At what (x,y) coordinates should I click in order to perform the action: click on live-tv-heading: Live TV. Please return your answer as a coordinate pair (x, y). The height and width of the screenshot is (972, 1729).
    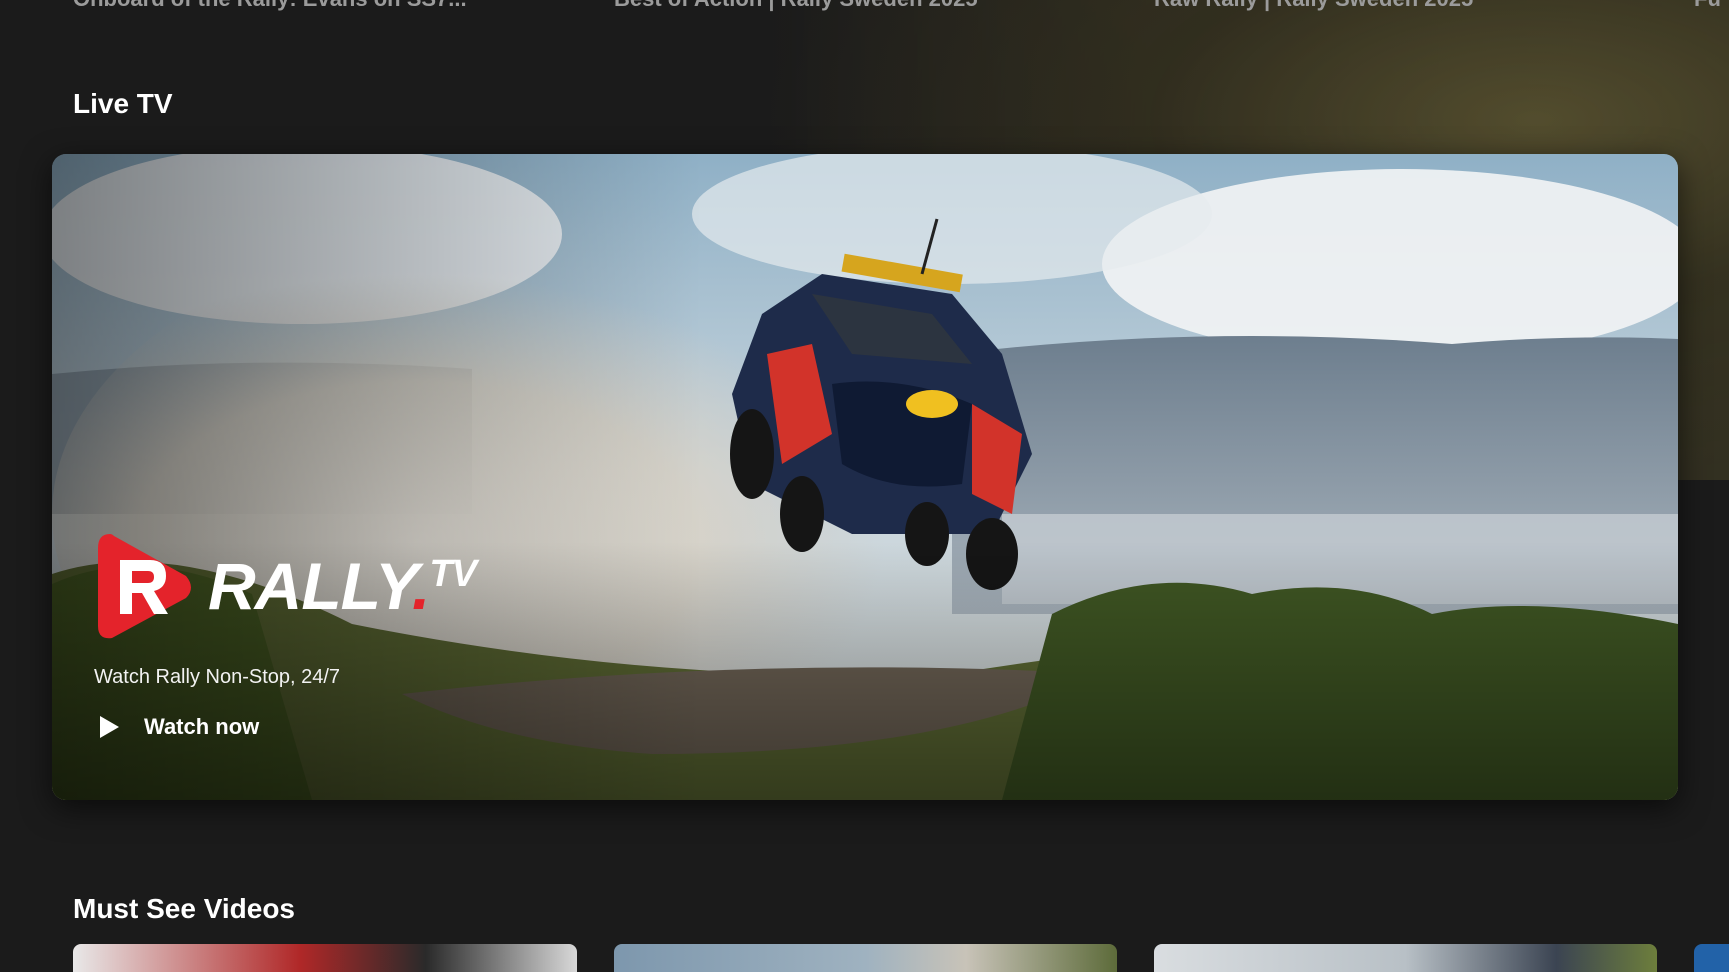
    Looking at the image, I should click on (123, 103).